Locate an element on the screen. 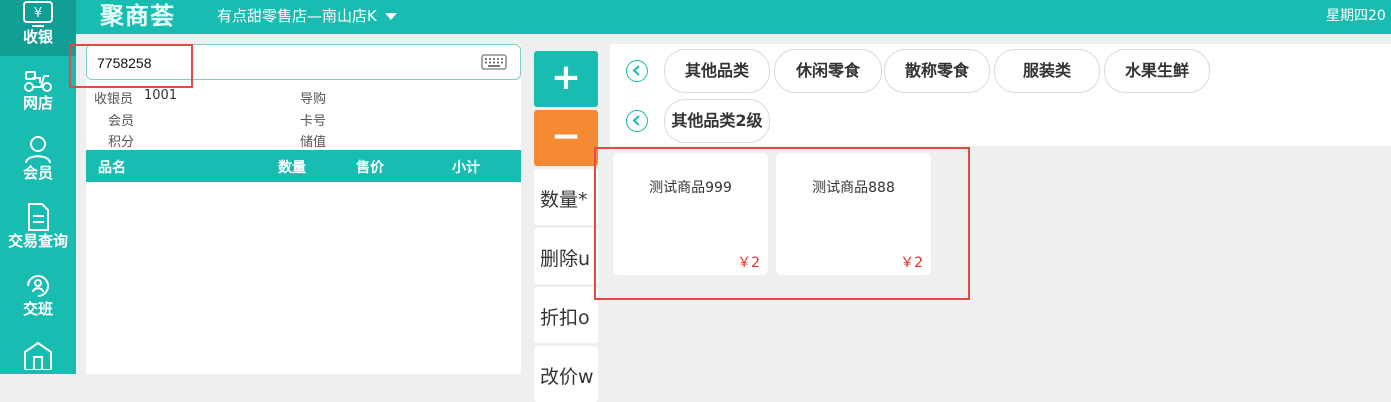  order-table-header: 品名 数量 售价 小计 is located at coordinates (303, 166).